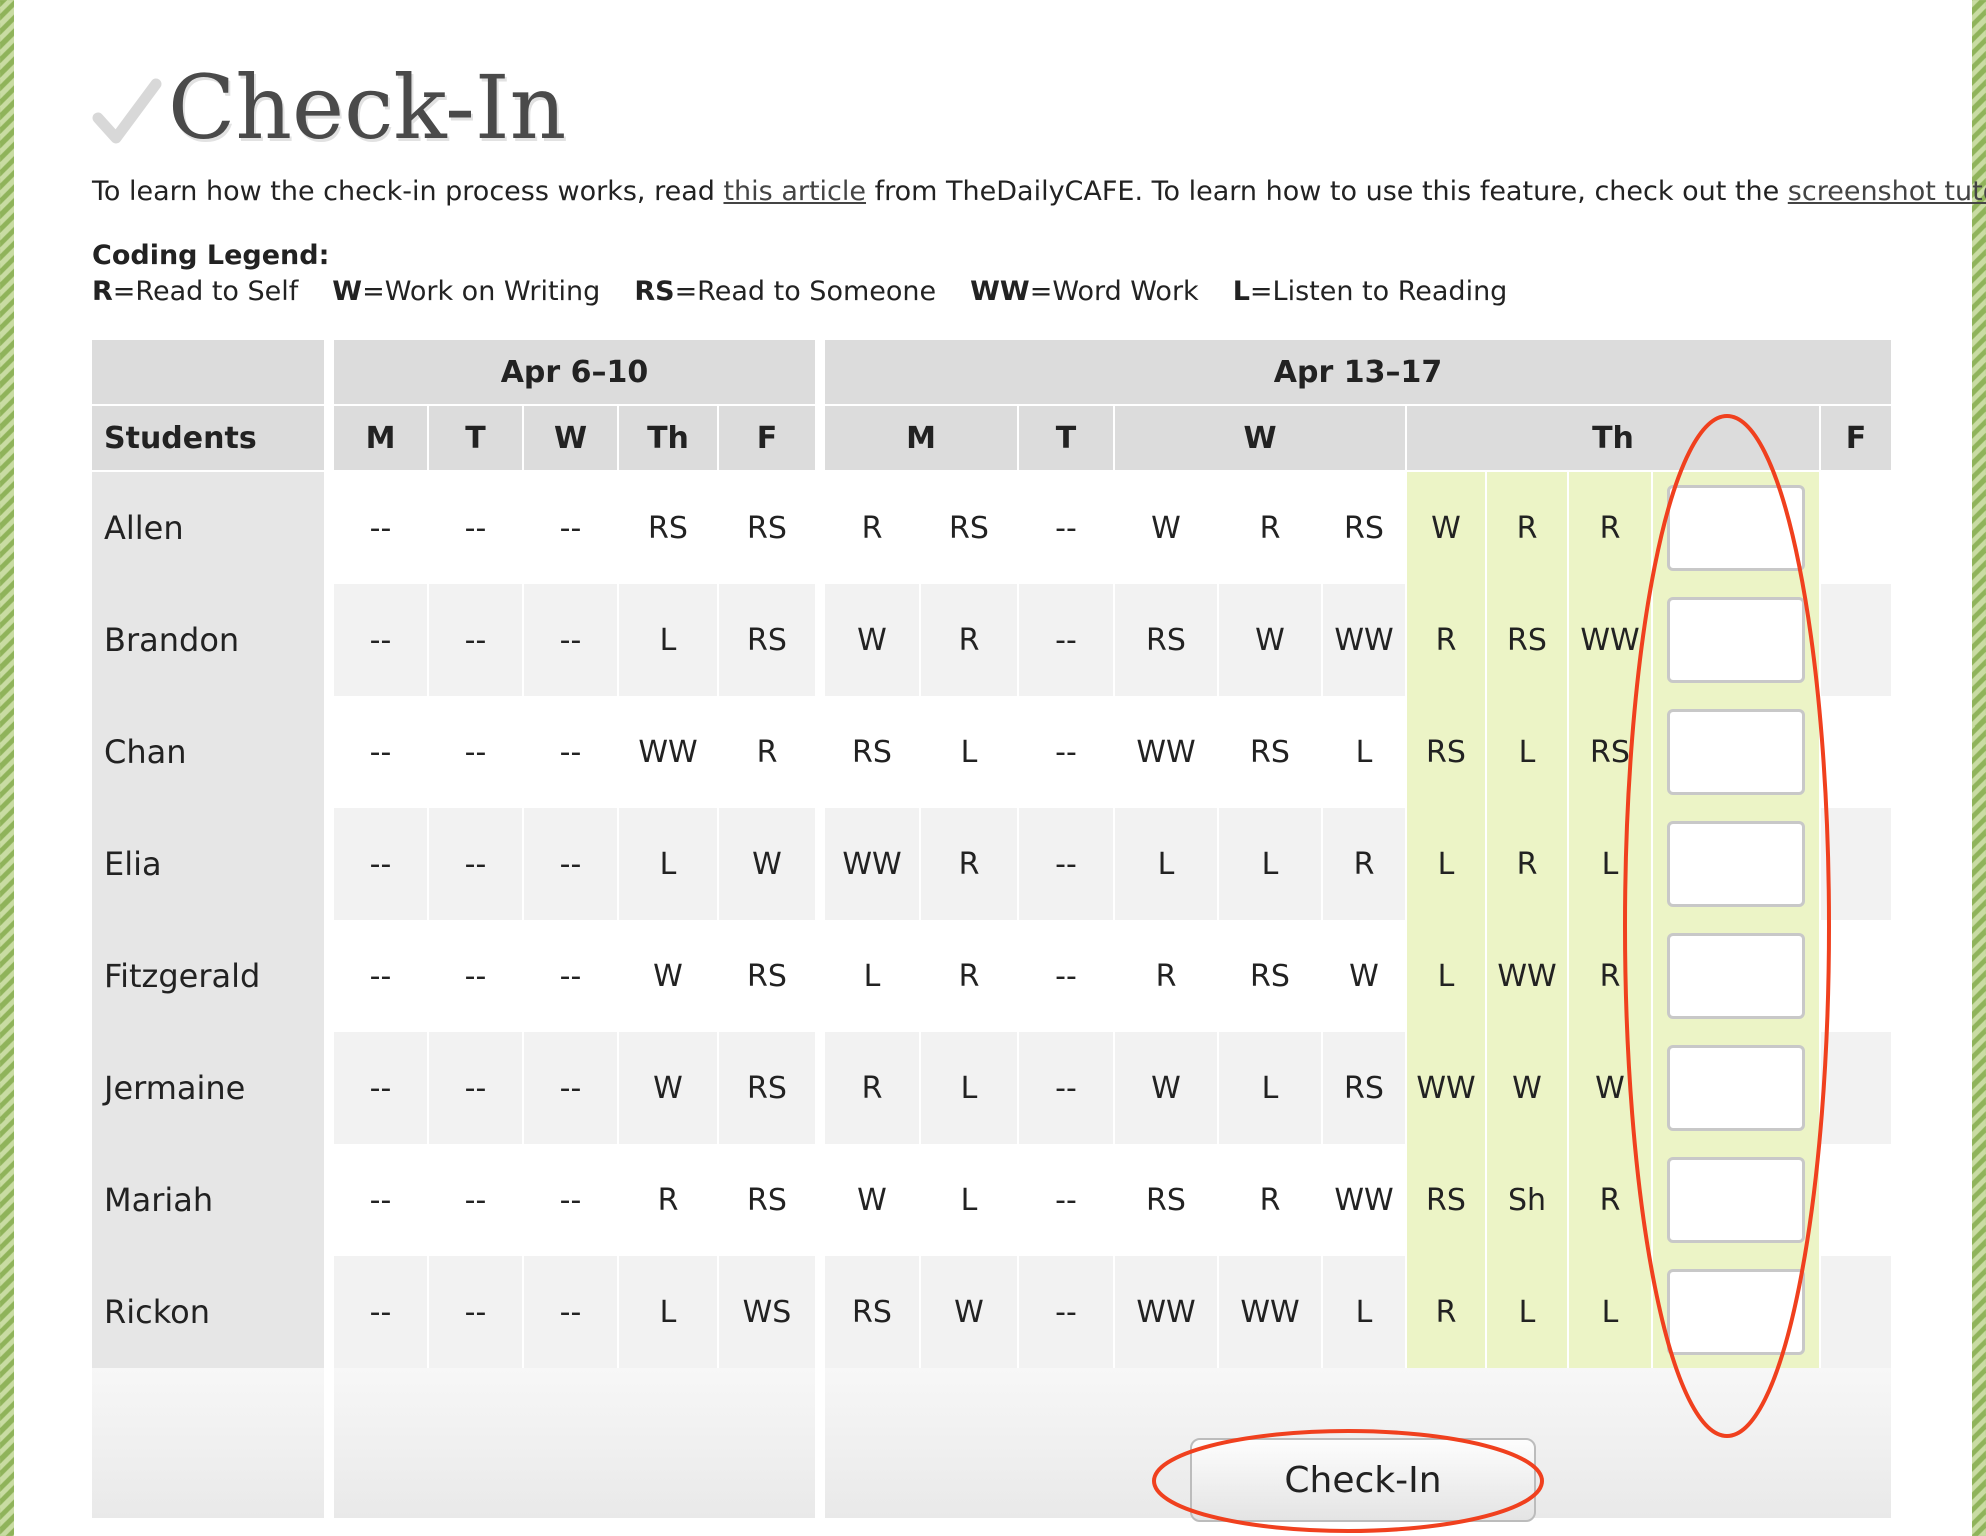 This screenshot has height=1536, width=1986. I want to click on checkin-code-cell: WW, so click(873, 864).